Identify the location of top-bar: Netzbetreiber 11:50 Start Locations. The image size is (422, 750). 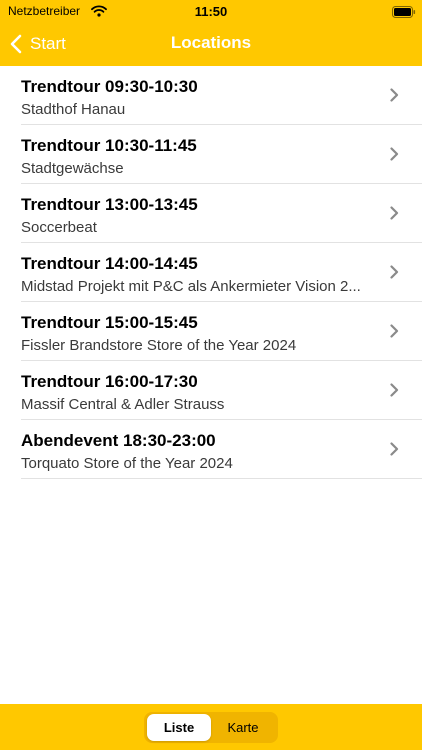
(211, 33).